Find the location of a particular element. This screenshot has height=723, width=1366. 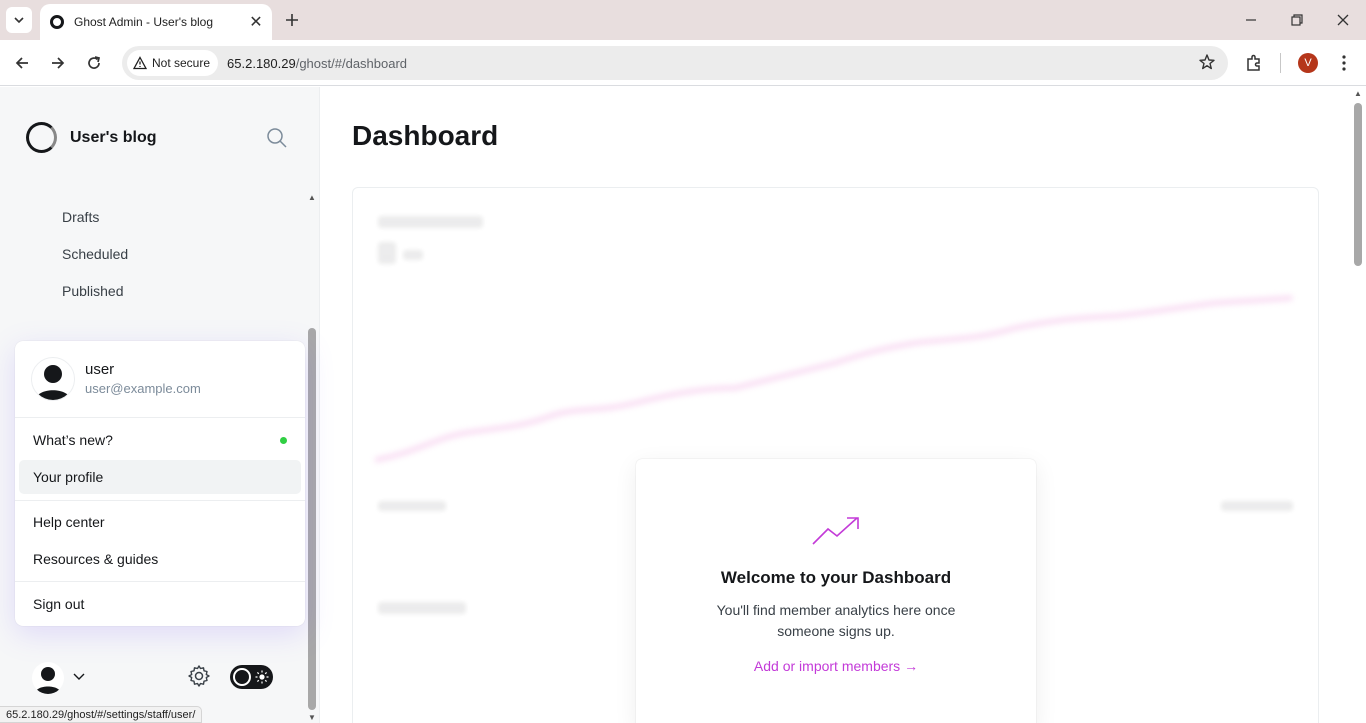

url-text: 65.2.180.29/ghost/#/dashboard is located at coordinates (317, 63).